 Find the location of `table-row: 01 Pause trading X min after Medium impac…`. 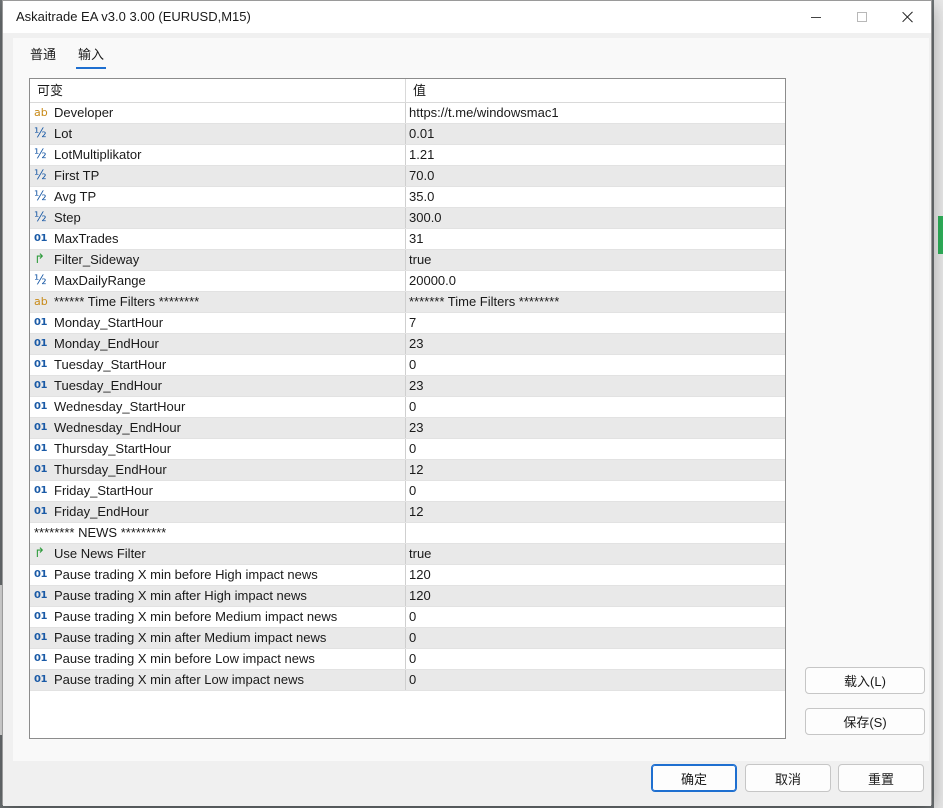

table-row: 01 Pause trading X min after Medium impac… is located at coordinates (407, 638).